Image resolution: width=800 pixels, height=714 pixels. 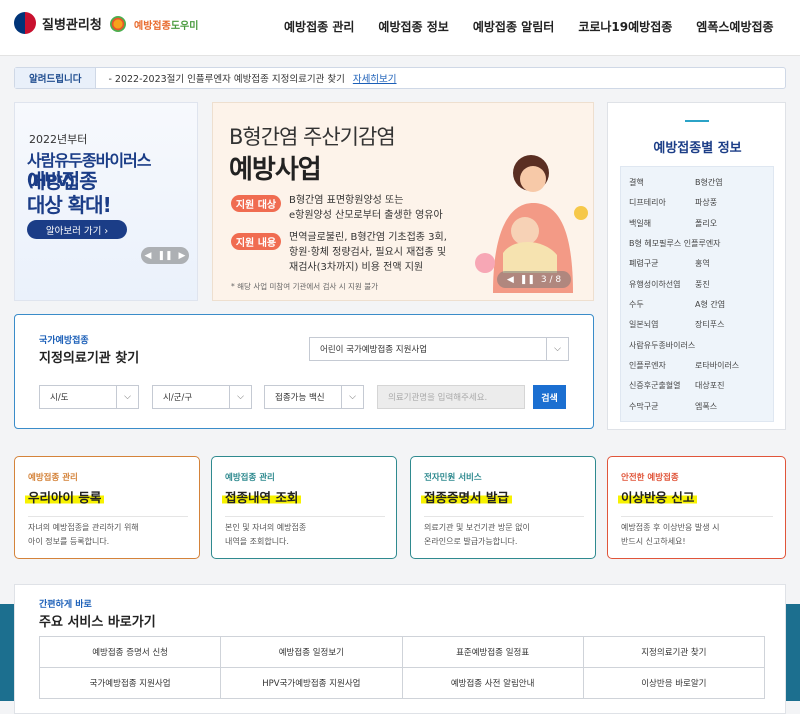 What do you see at coordinates (413, 26) in the screenshot?
I see `nav-vaccination-info: 예방접종 정보` at bounding box center [413, 26].